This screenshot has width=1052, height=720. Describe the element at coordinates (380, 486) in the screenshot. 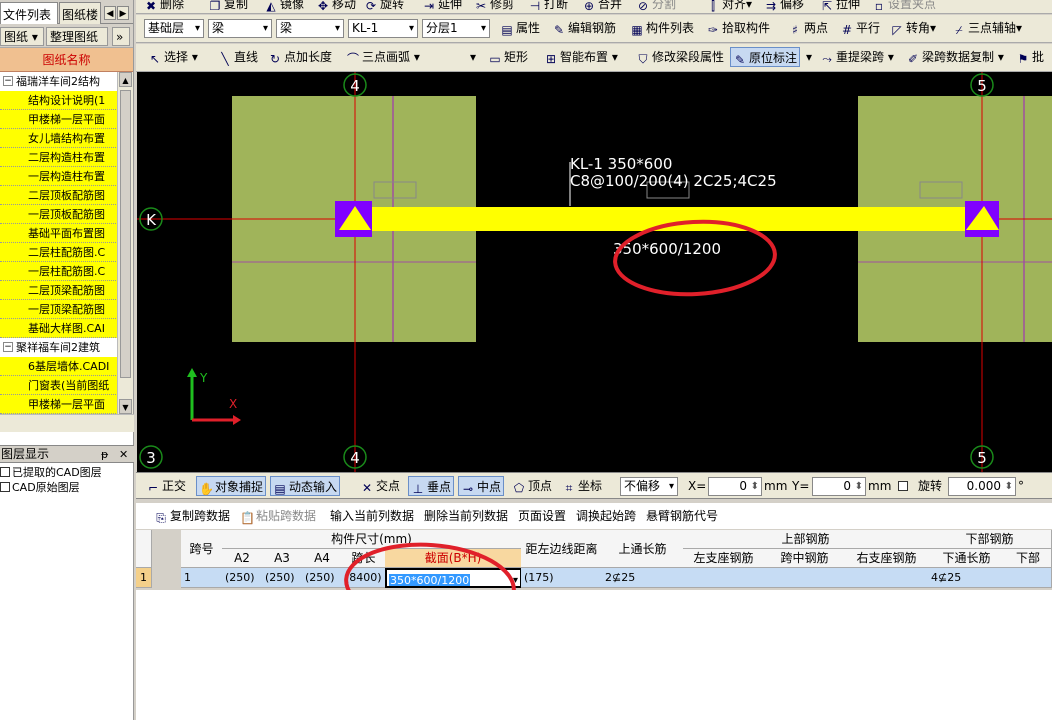

I see `intersection-toggle: ✕ 交点` at that location.